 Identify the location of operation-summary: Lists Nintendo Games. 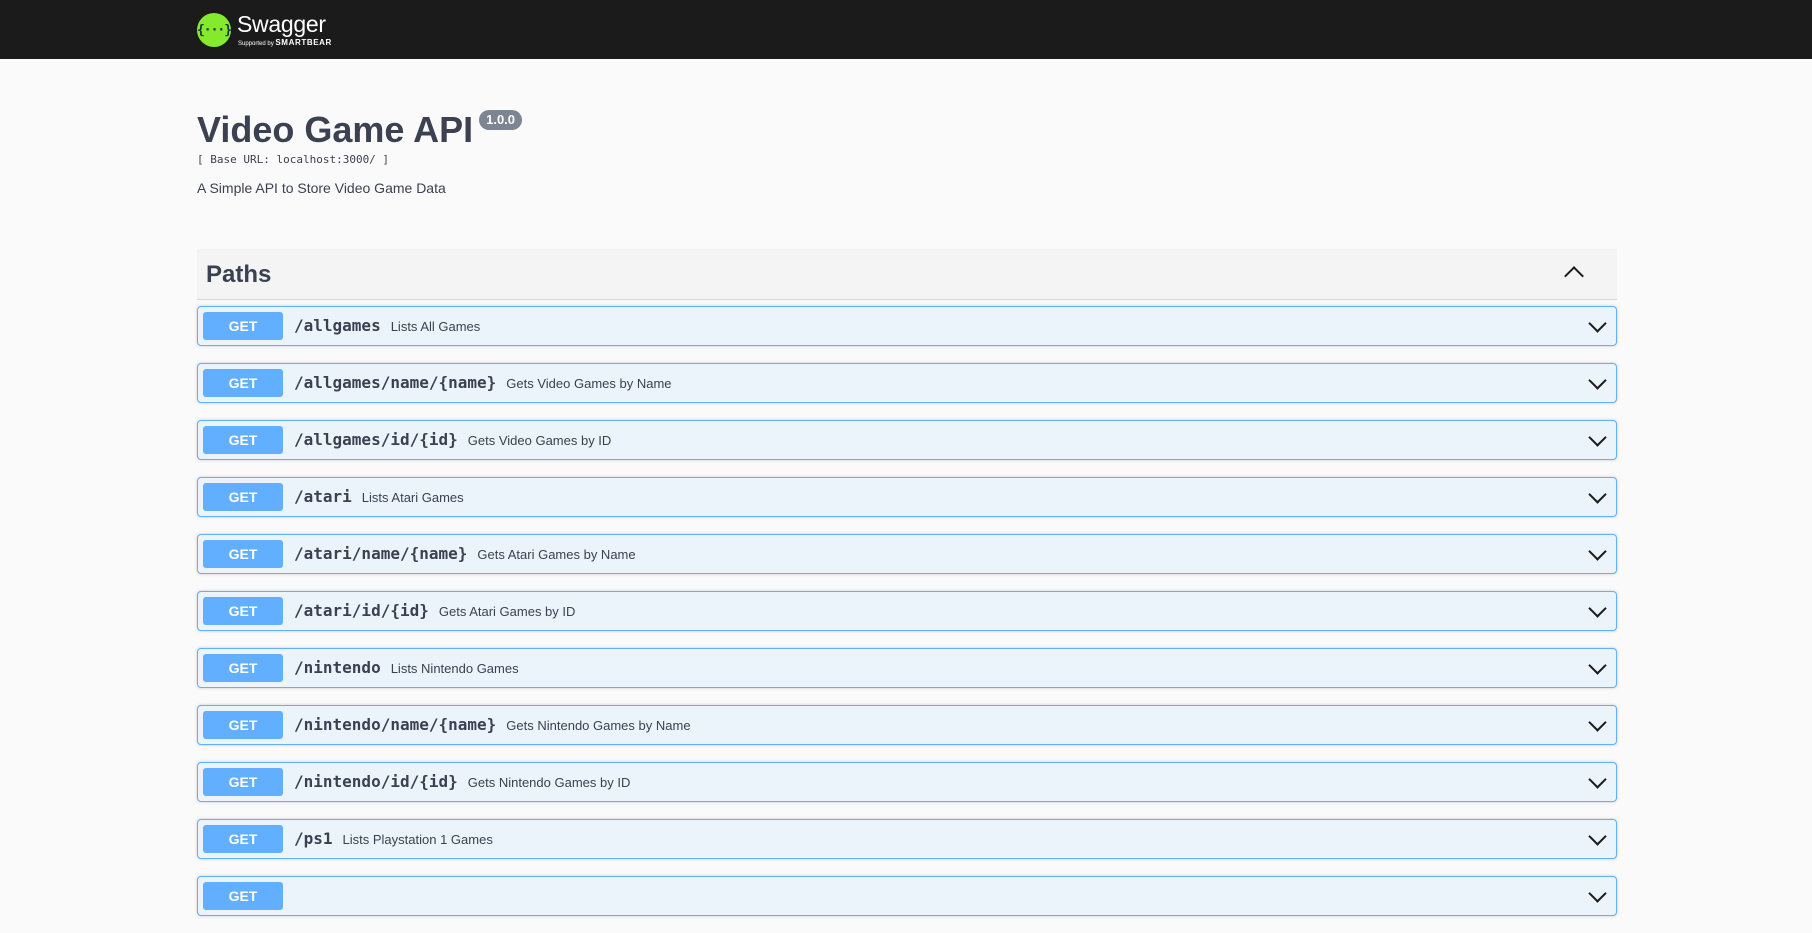
(454, 668).